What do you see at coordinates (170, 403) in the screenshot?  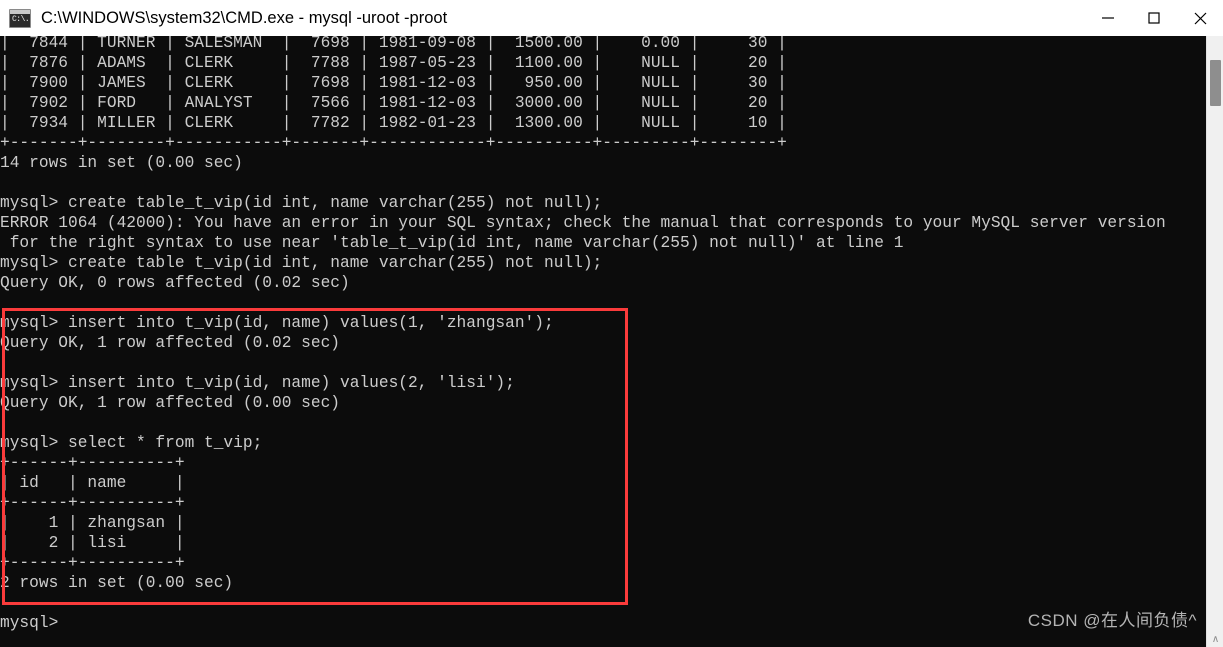 I see `terminal-line: Query OK, 1 row affected (0.00 sec)` at bounding box center [170, 403].